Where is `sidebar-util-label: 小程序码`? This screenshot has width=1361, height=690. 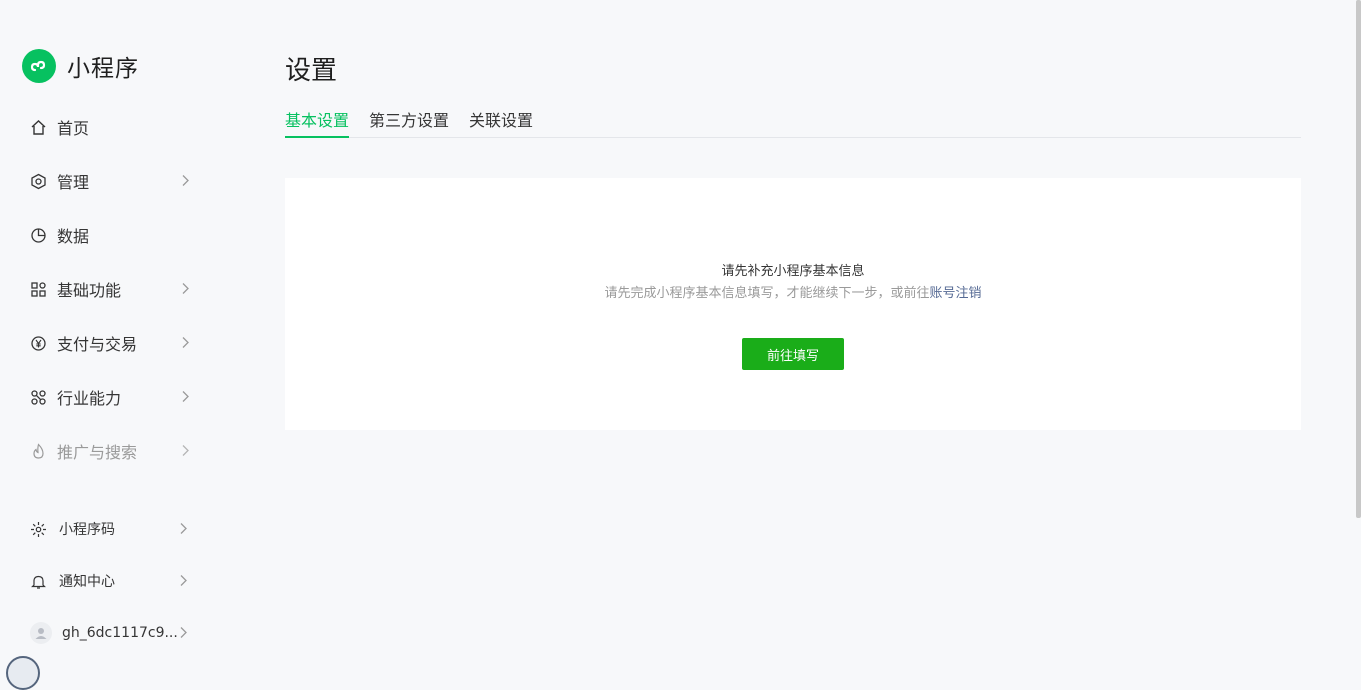
sidebar-util-label: 小程序码 is located at coordinates (87, 530).